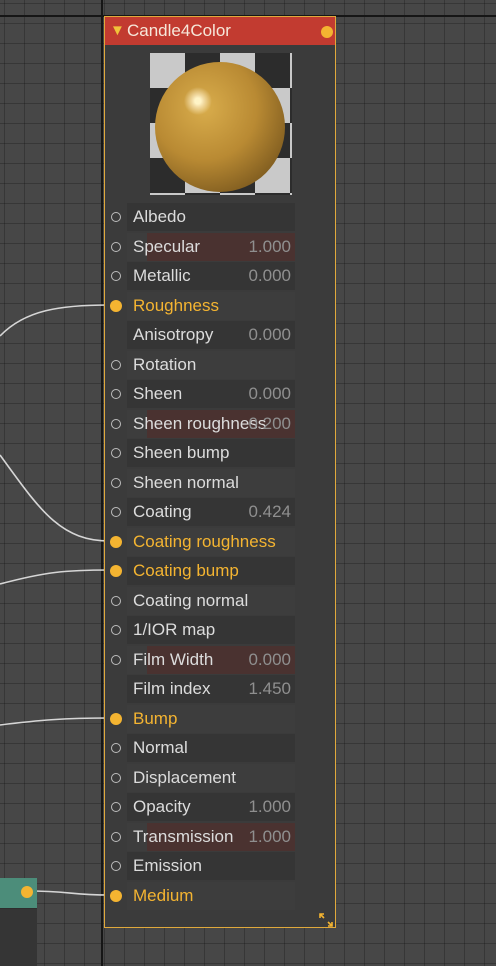 The width and height of the screenshot is (496, 966). Describe the element at coordinates (165, 364) in the screenshot. I see `pin-label: Rotation` at that location.